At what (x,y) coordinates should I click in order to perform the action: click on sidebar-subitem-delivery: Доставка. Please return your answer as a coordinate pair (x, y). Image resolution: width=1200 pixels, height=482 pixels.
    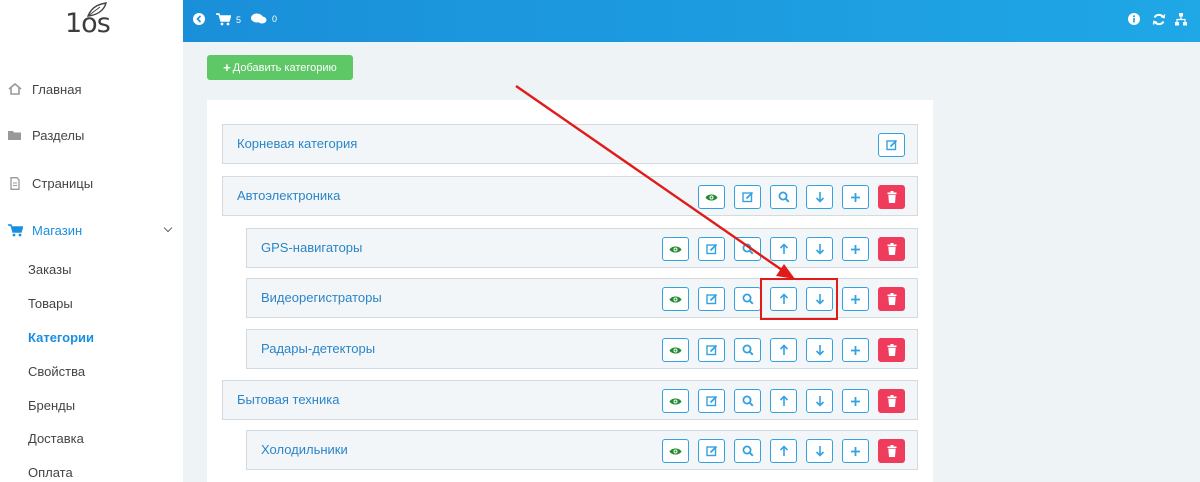
    Looking at the image, I should click on (56, 438).